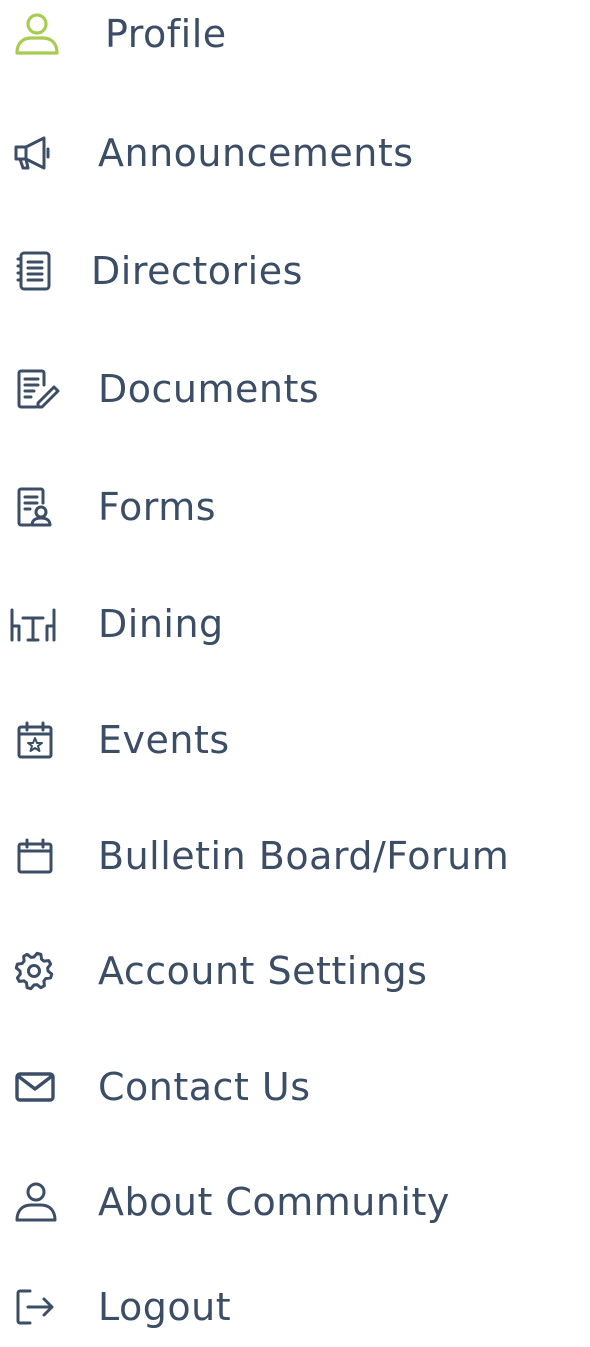 This screenshot has height=1347, width=590. Describe the element at coordinates (204, 1087) in the screenshot. I see `menu-label-contact-us: Contact Us` at that location.